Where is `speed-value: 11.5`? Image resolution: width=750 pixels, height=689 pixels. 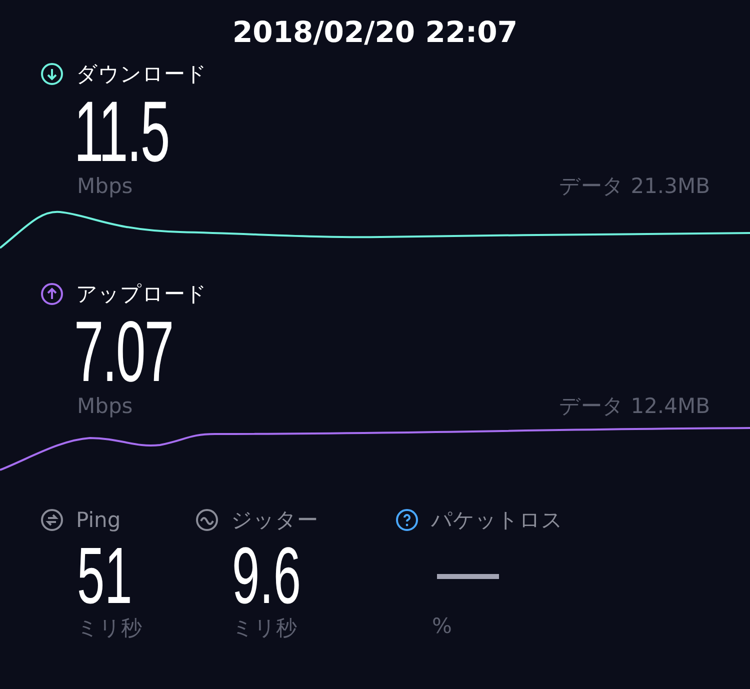 speed-value: 11.5 is located at coordinates (121, 132).